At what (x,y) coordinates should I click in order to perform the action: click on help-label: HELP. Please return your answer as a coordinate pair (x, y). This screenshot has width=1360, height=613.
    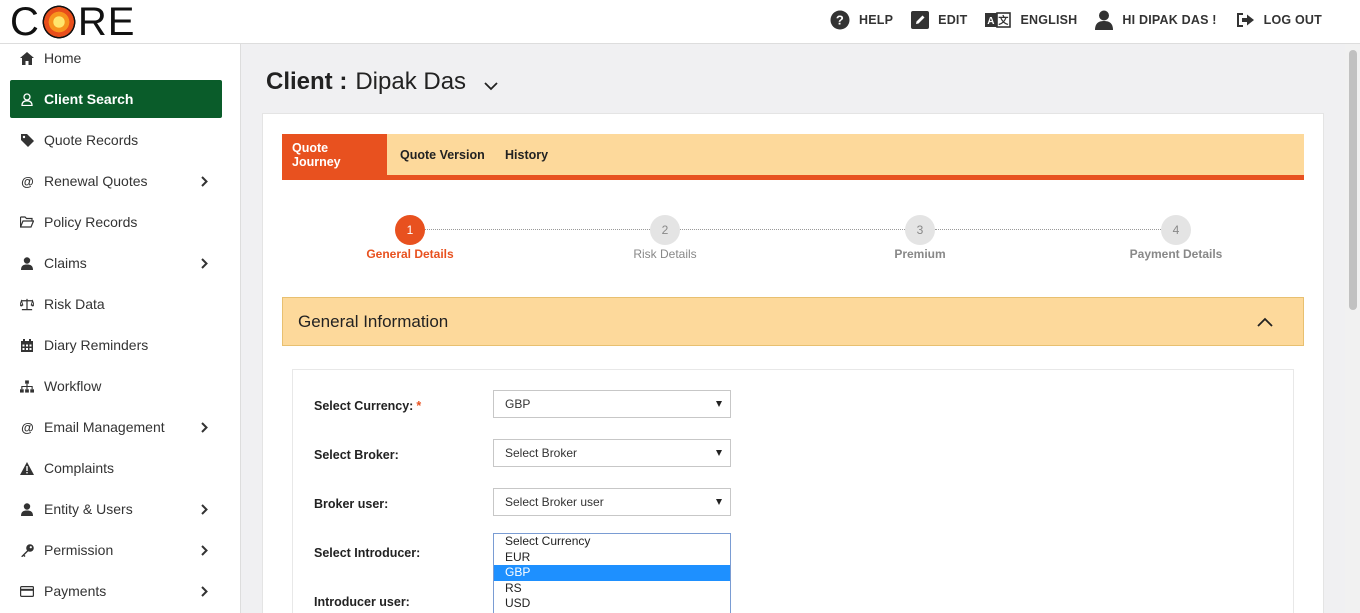
    Looking at the image, I should click on (876, 20).